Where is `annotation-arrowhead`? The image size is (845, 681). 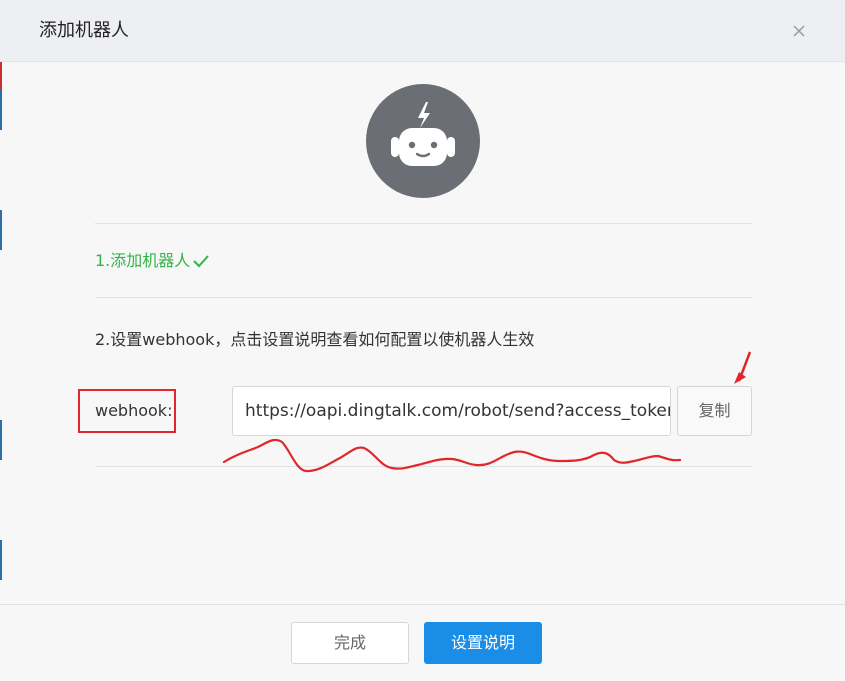 annotation-arrowhead is located at coordinates (740, 378).